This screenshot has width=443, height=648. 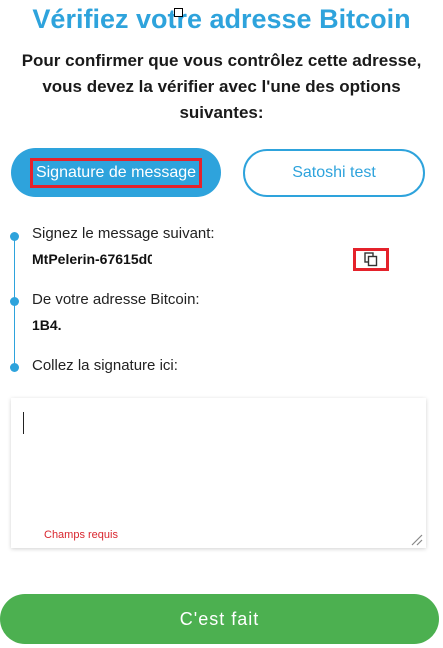 What do you see at coordinates (116, 299) in the screenshot?
I see `step-address-label: De votre adresse Bitcoin:` at bounding box center [116, 299].